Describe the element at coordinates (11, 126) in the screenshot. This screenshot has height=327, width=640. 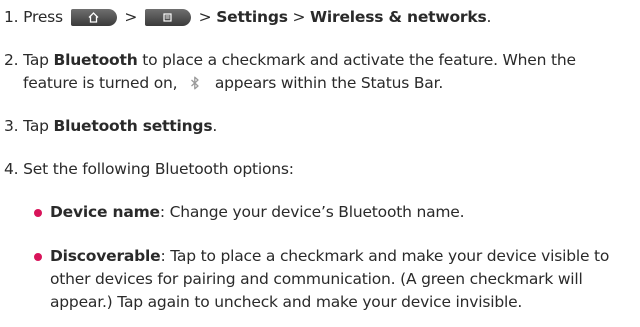
I see `step-number: 3.` at that location.